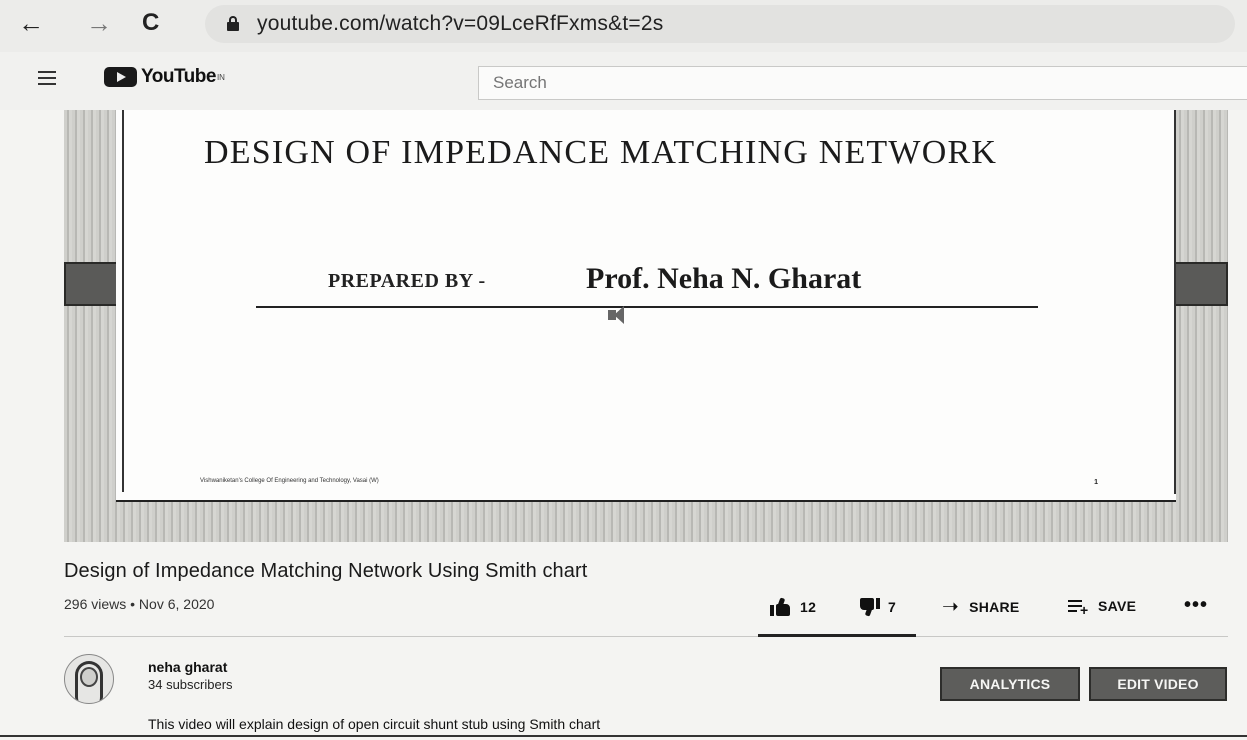 This screenshot has height=740, width=1247. What do you see at coordinates (951, 607) in the screenshot?
I see `share-arrow-icon: ➝` at bounding box center [951, 607].